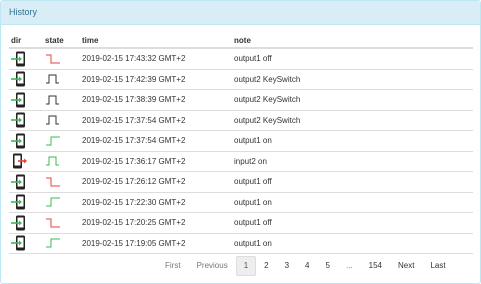  I want to click on cell-time: 2019-02-15 17:42:39 GMT+2, so click(156, 79).